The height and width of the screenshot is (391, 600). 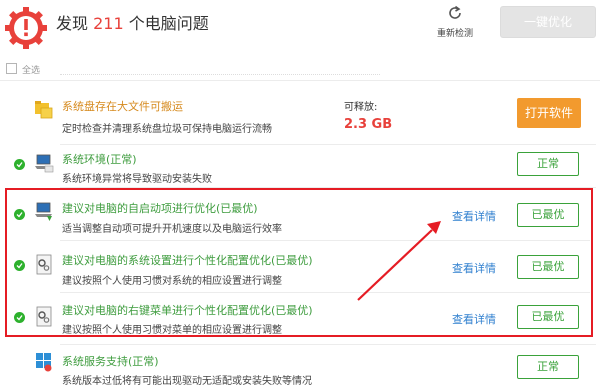 I want to click on rescan-button: 重新检测, so click(x=455, y=21).